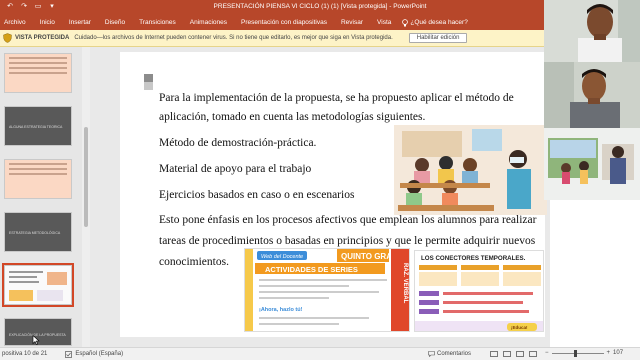 The image size is (640, 360). Describe the element at coordinates (618, 353) in the screenshot. I see `zoom-level: 107` at that location.